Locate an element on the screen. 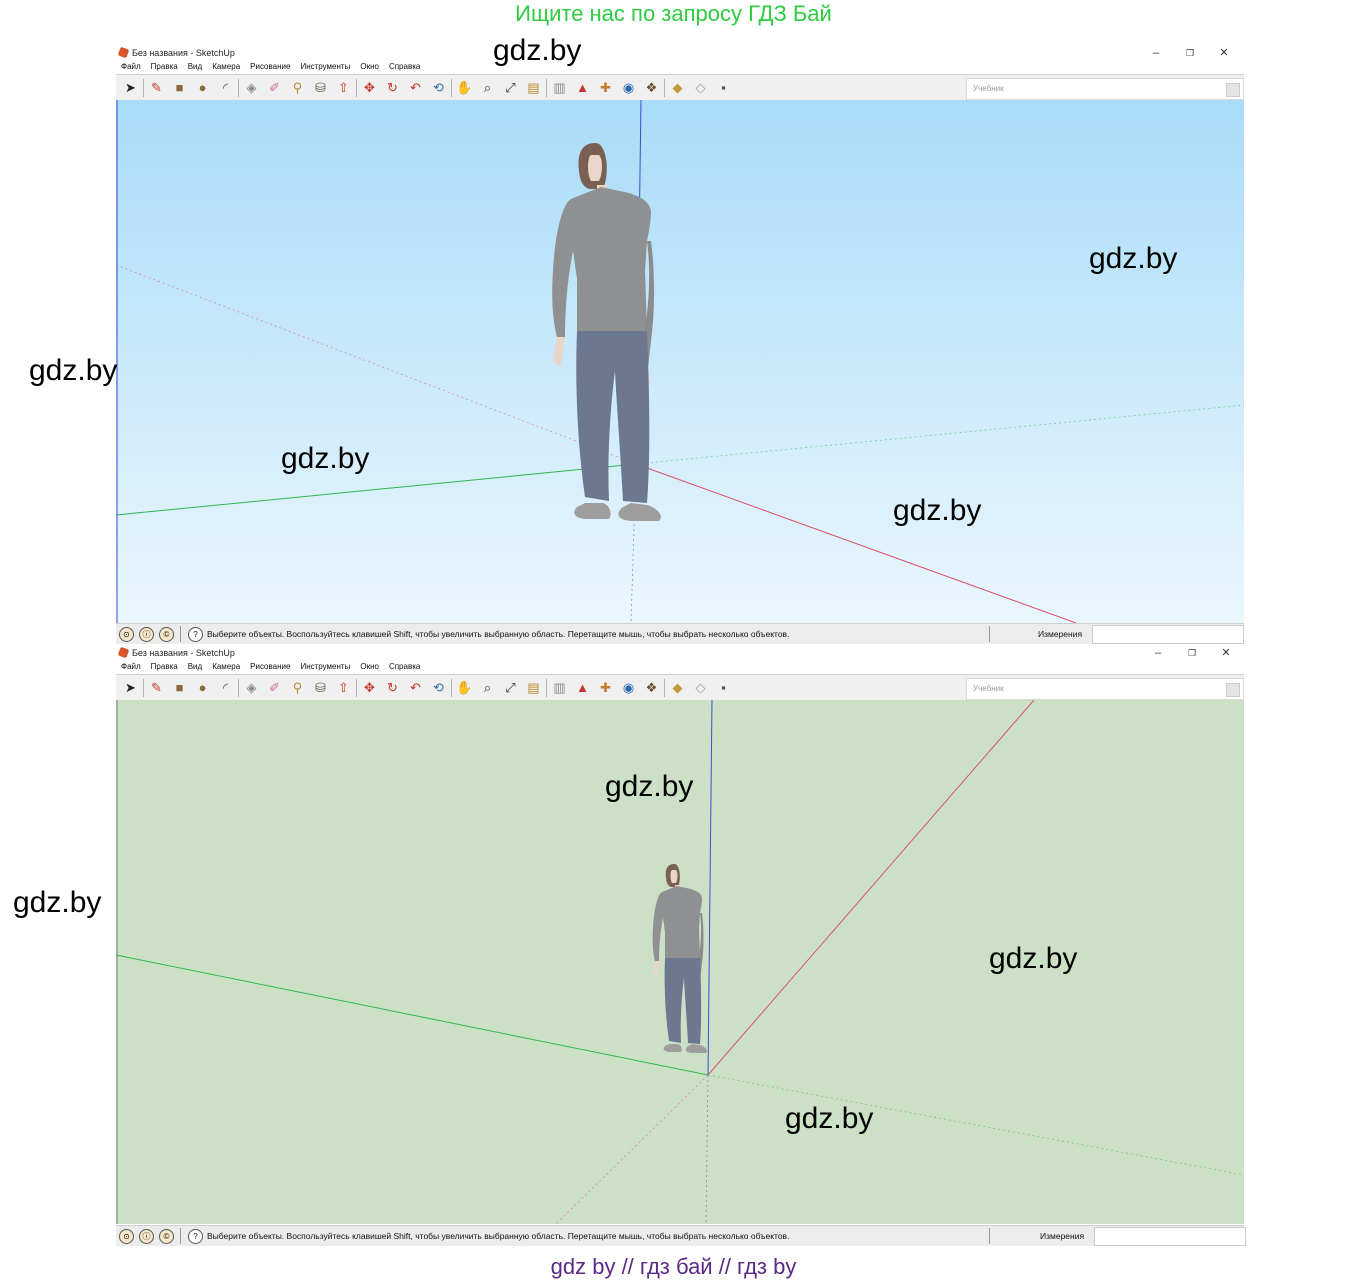  axis-blue-solid is located at coordinates (710, 888).